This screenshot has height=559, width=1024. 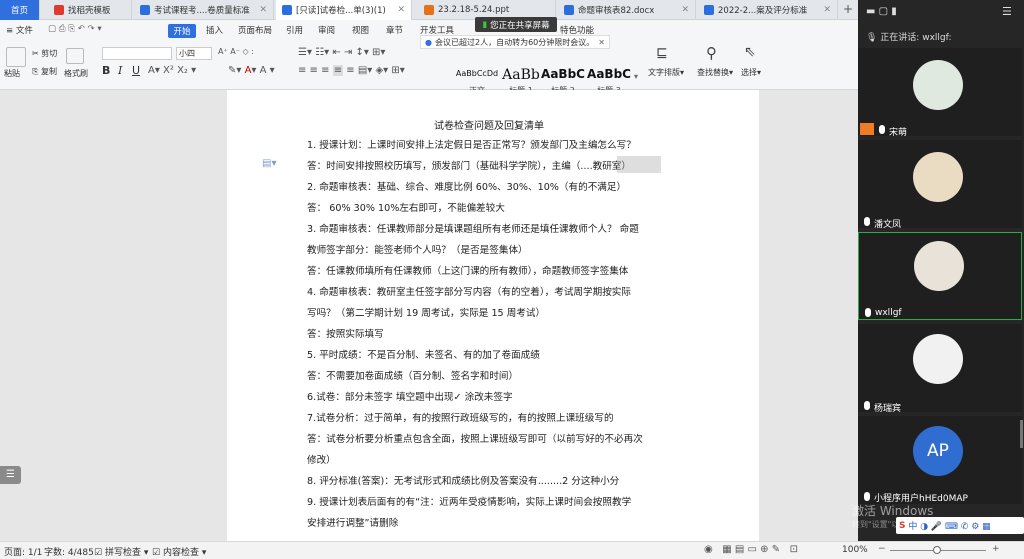 What do you see at coordinates (848, 9) in the screenshot?
I see `new-tab-icon: +` at bounding box center [848, 9].